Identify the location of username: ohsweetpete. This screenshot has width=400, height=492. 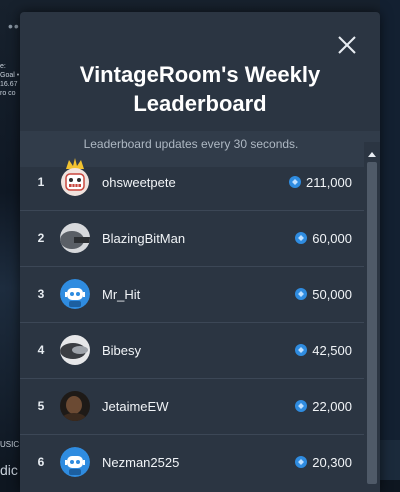
(139, 182).